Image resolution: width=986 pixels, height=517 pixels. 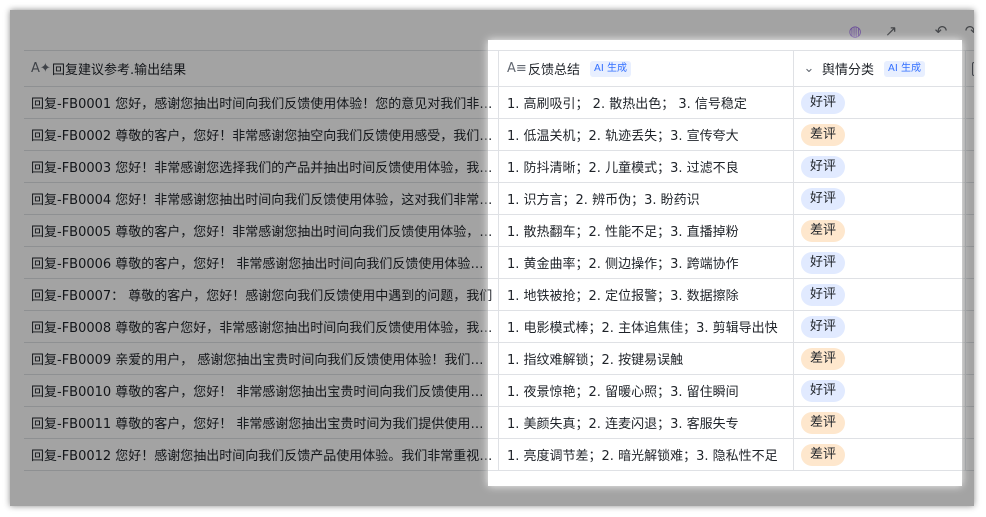 What do you see at coordinates (261, 68) in the screenshot?
I see `column-header-reply: A✦ 回复建议参考.输出结果` at bounding box center [261, 68].